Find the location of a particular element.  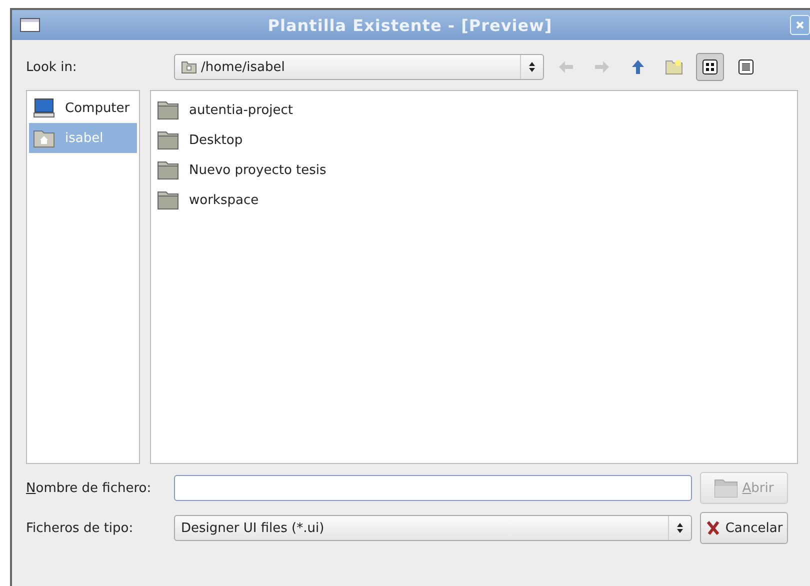

list-view-icon is located at coordinates (746, 67).